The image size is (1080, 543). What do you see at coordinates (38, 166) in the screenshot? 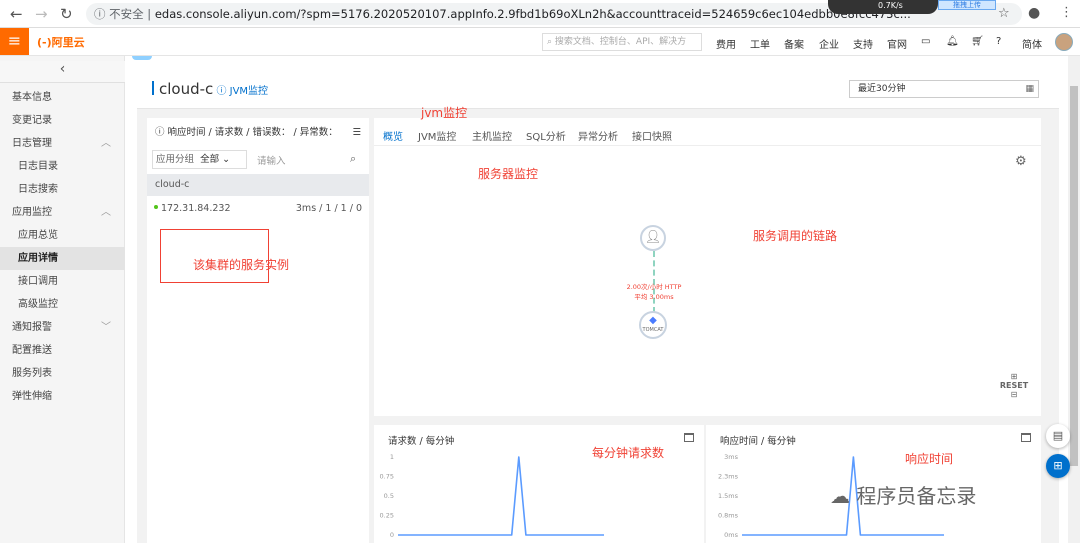
I see `sidebar-item-label: 日志目录` at bounding box center [38, 166].